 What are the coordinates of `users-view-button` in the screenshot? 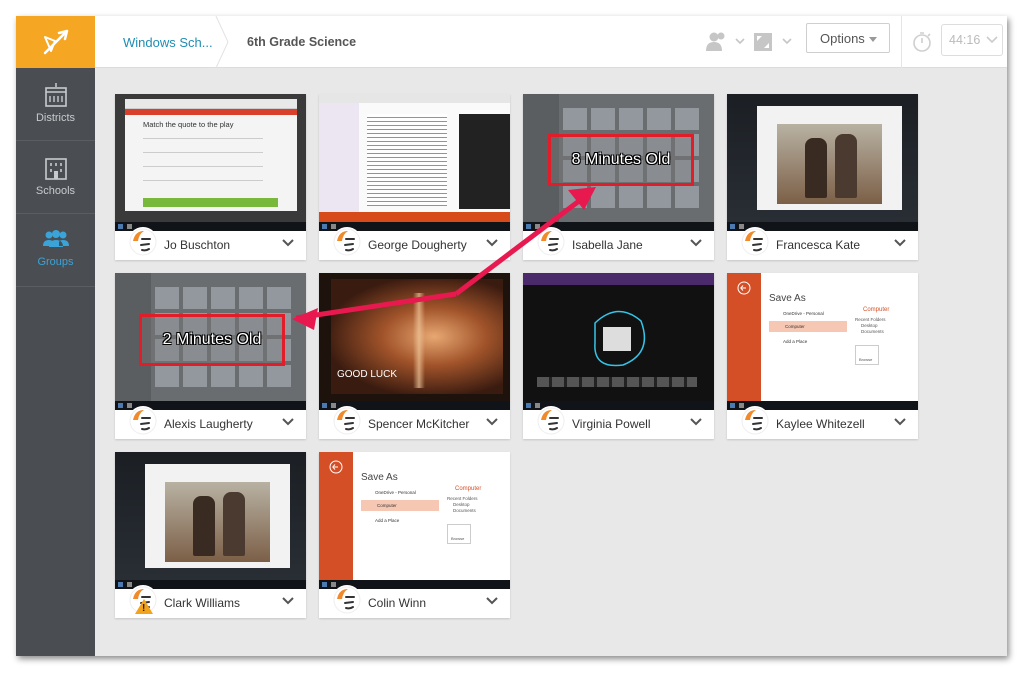 It's located at (726, 42).